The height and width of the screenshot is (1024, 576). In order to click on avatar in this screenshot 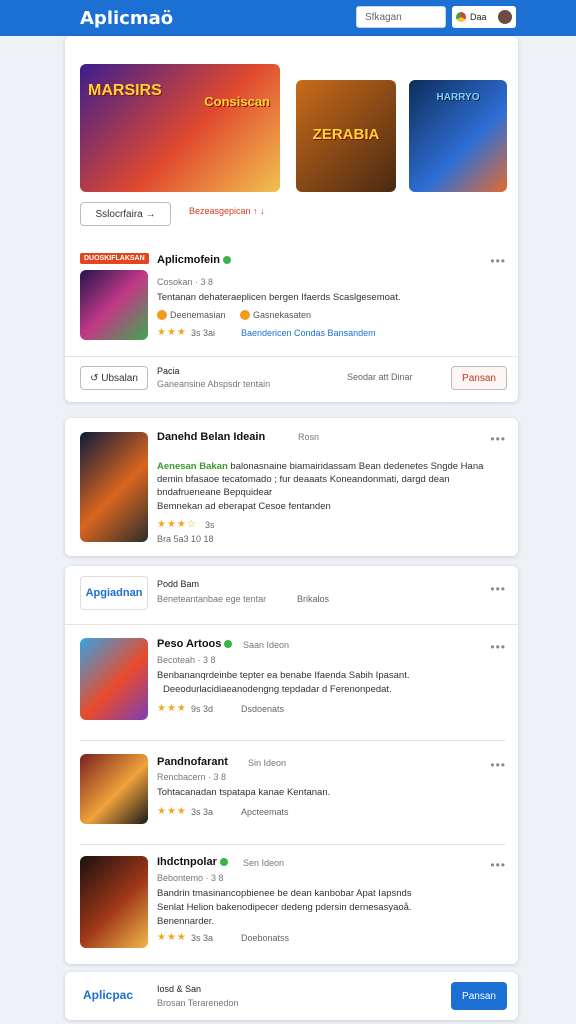, I will do `click(505, 17)`.